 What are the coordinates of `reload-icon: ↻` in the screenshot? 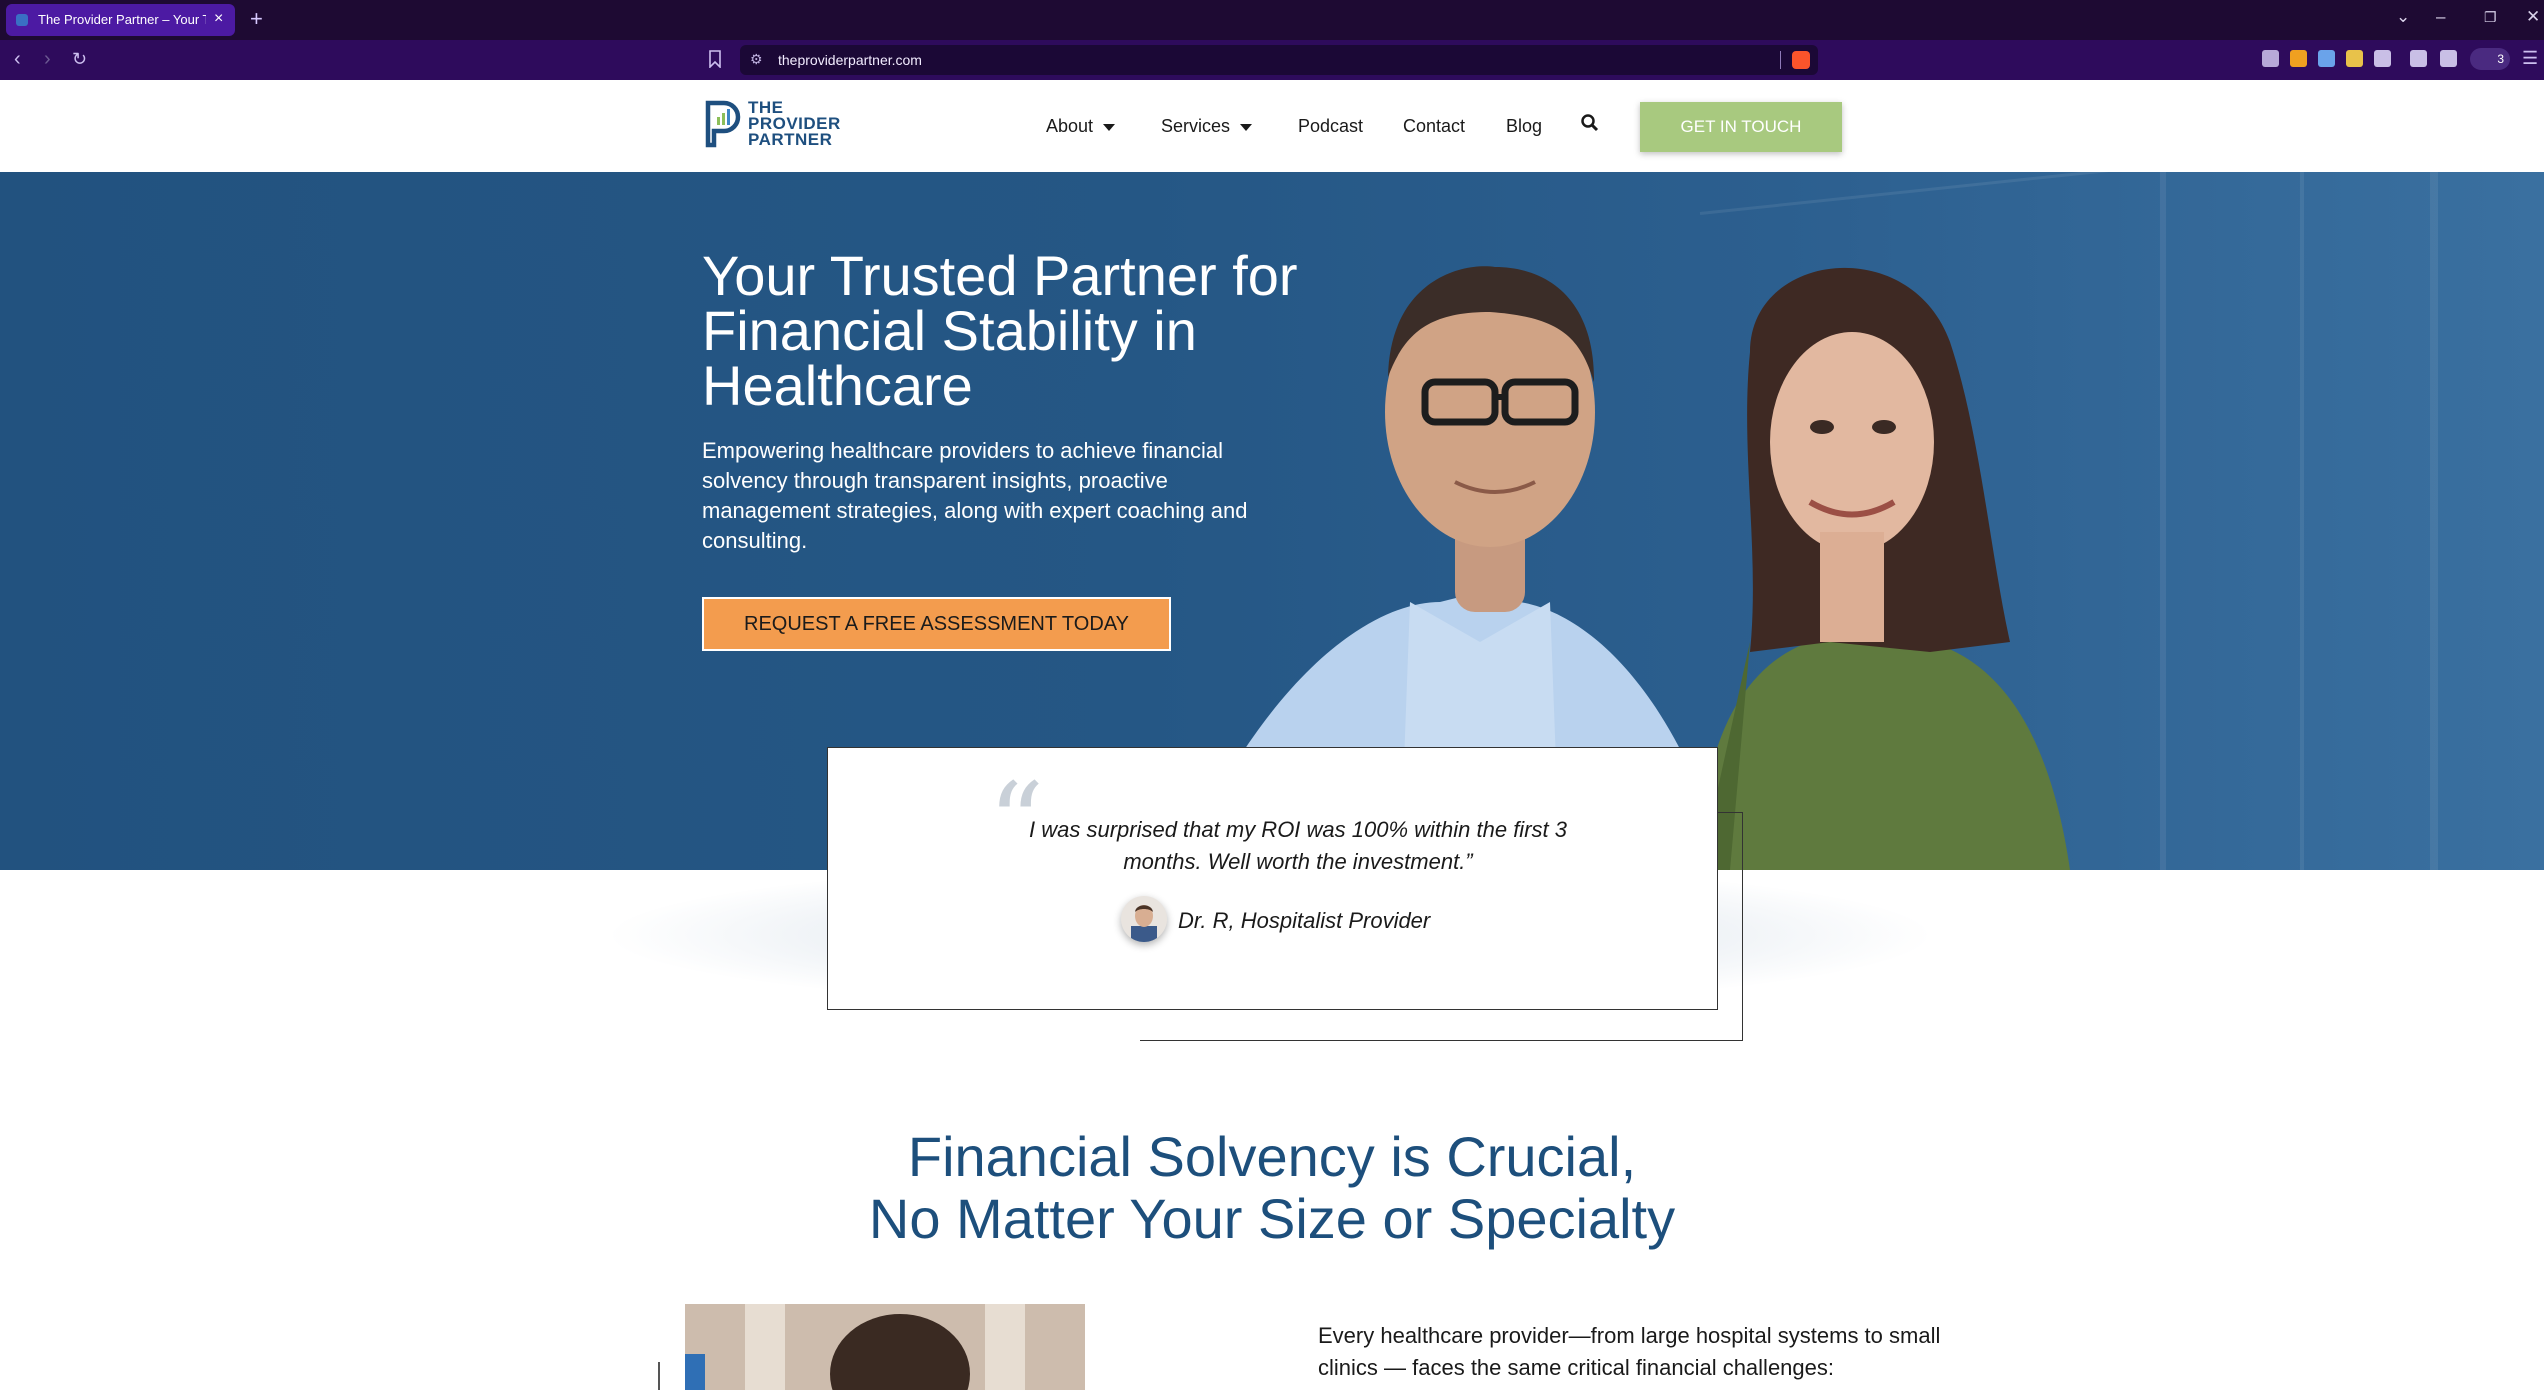 It's located at (79, 59).